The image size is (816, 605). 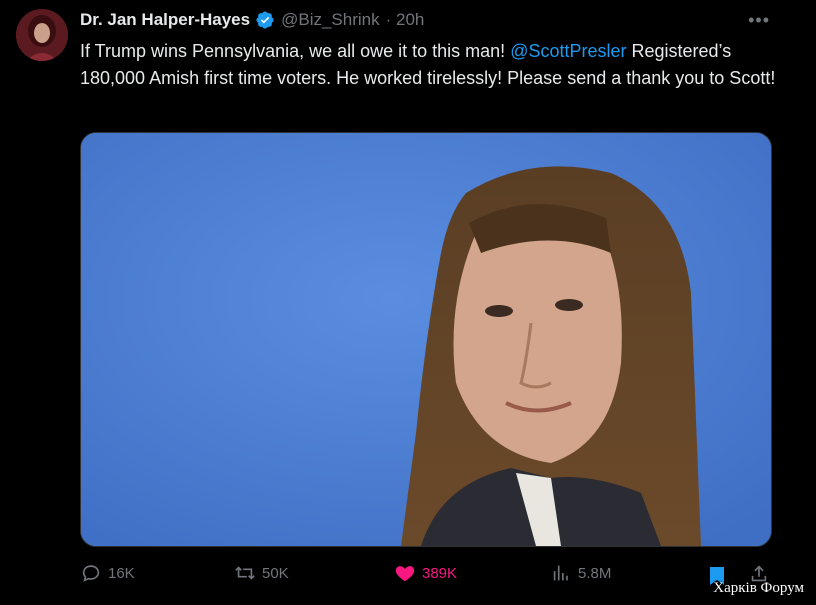 What do you see at coordinates (42, 35) in the screenshot?
I see `avatar` at bounding box center [42, 35].